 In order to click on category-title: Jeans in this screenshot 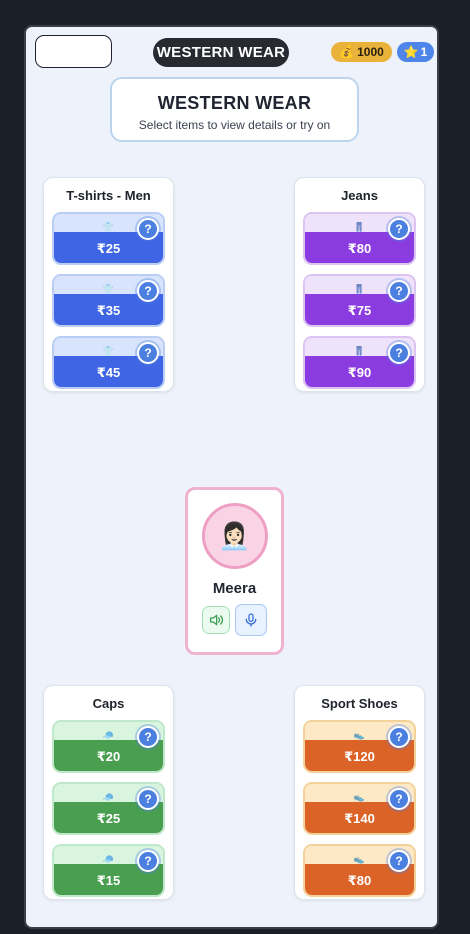, I will do `click(359, 195)`.